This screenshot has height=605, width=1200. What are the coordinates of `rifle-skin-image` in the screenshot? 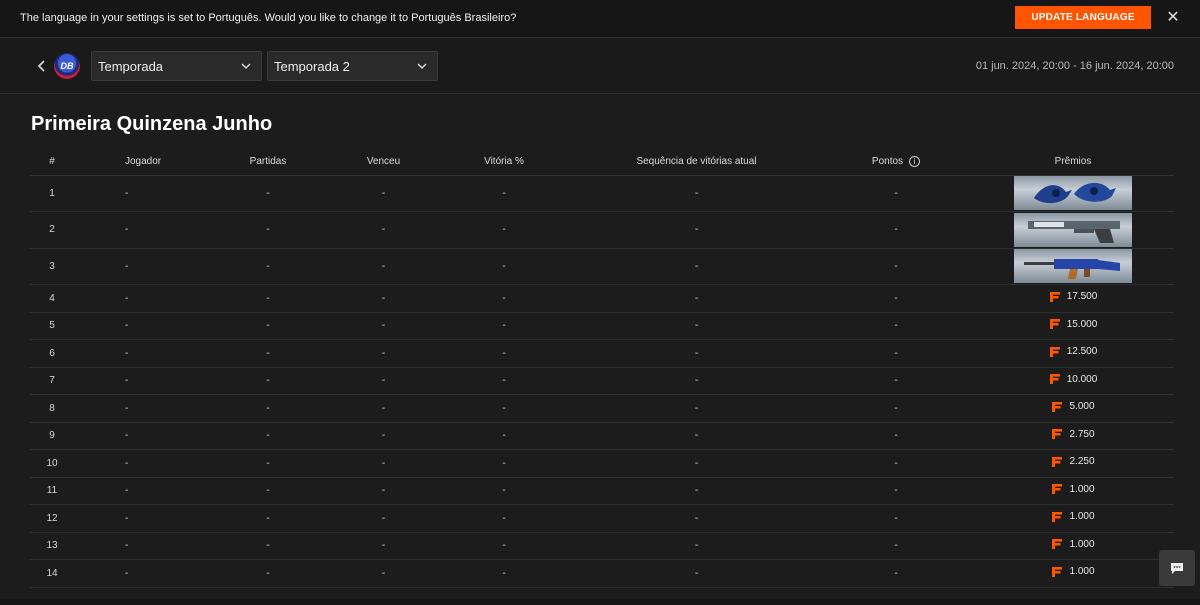 It's located at (1073, 266).